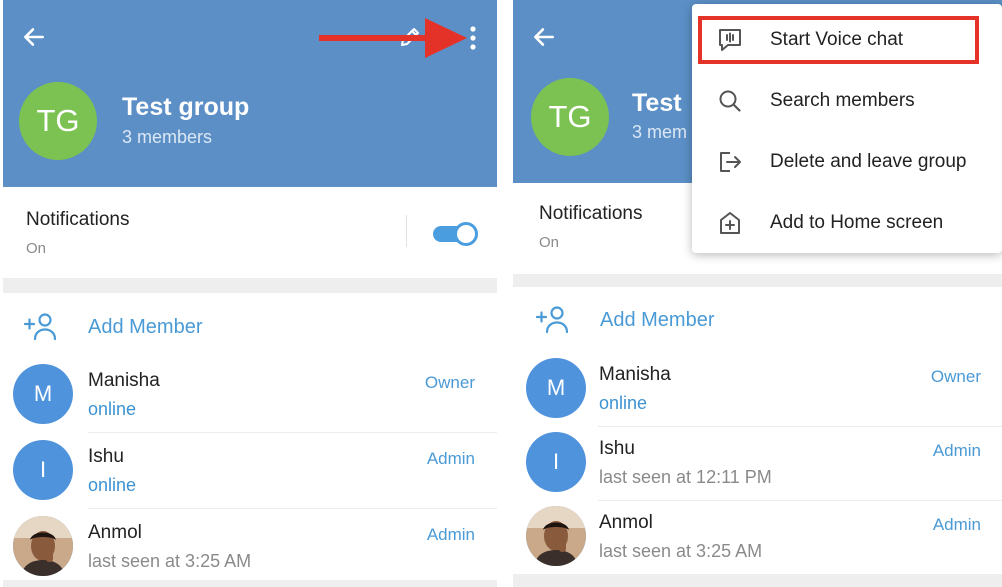  Describe the element at coordinates (657, 103) in the screenshot. I see `group-title: Test` at that location.